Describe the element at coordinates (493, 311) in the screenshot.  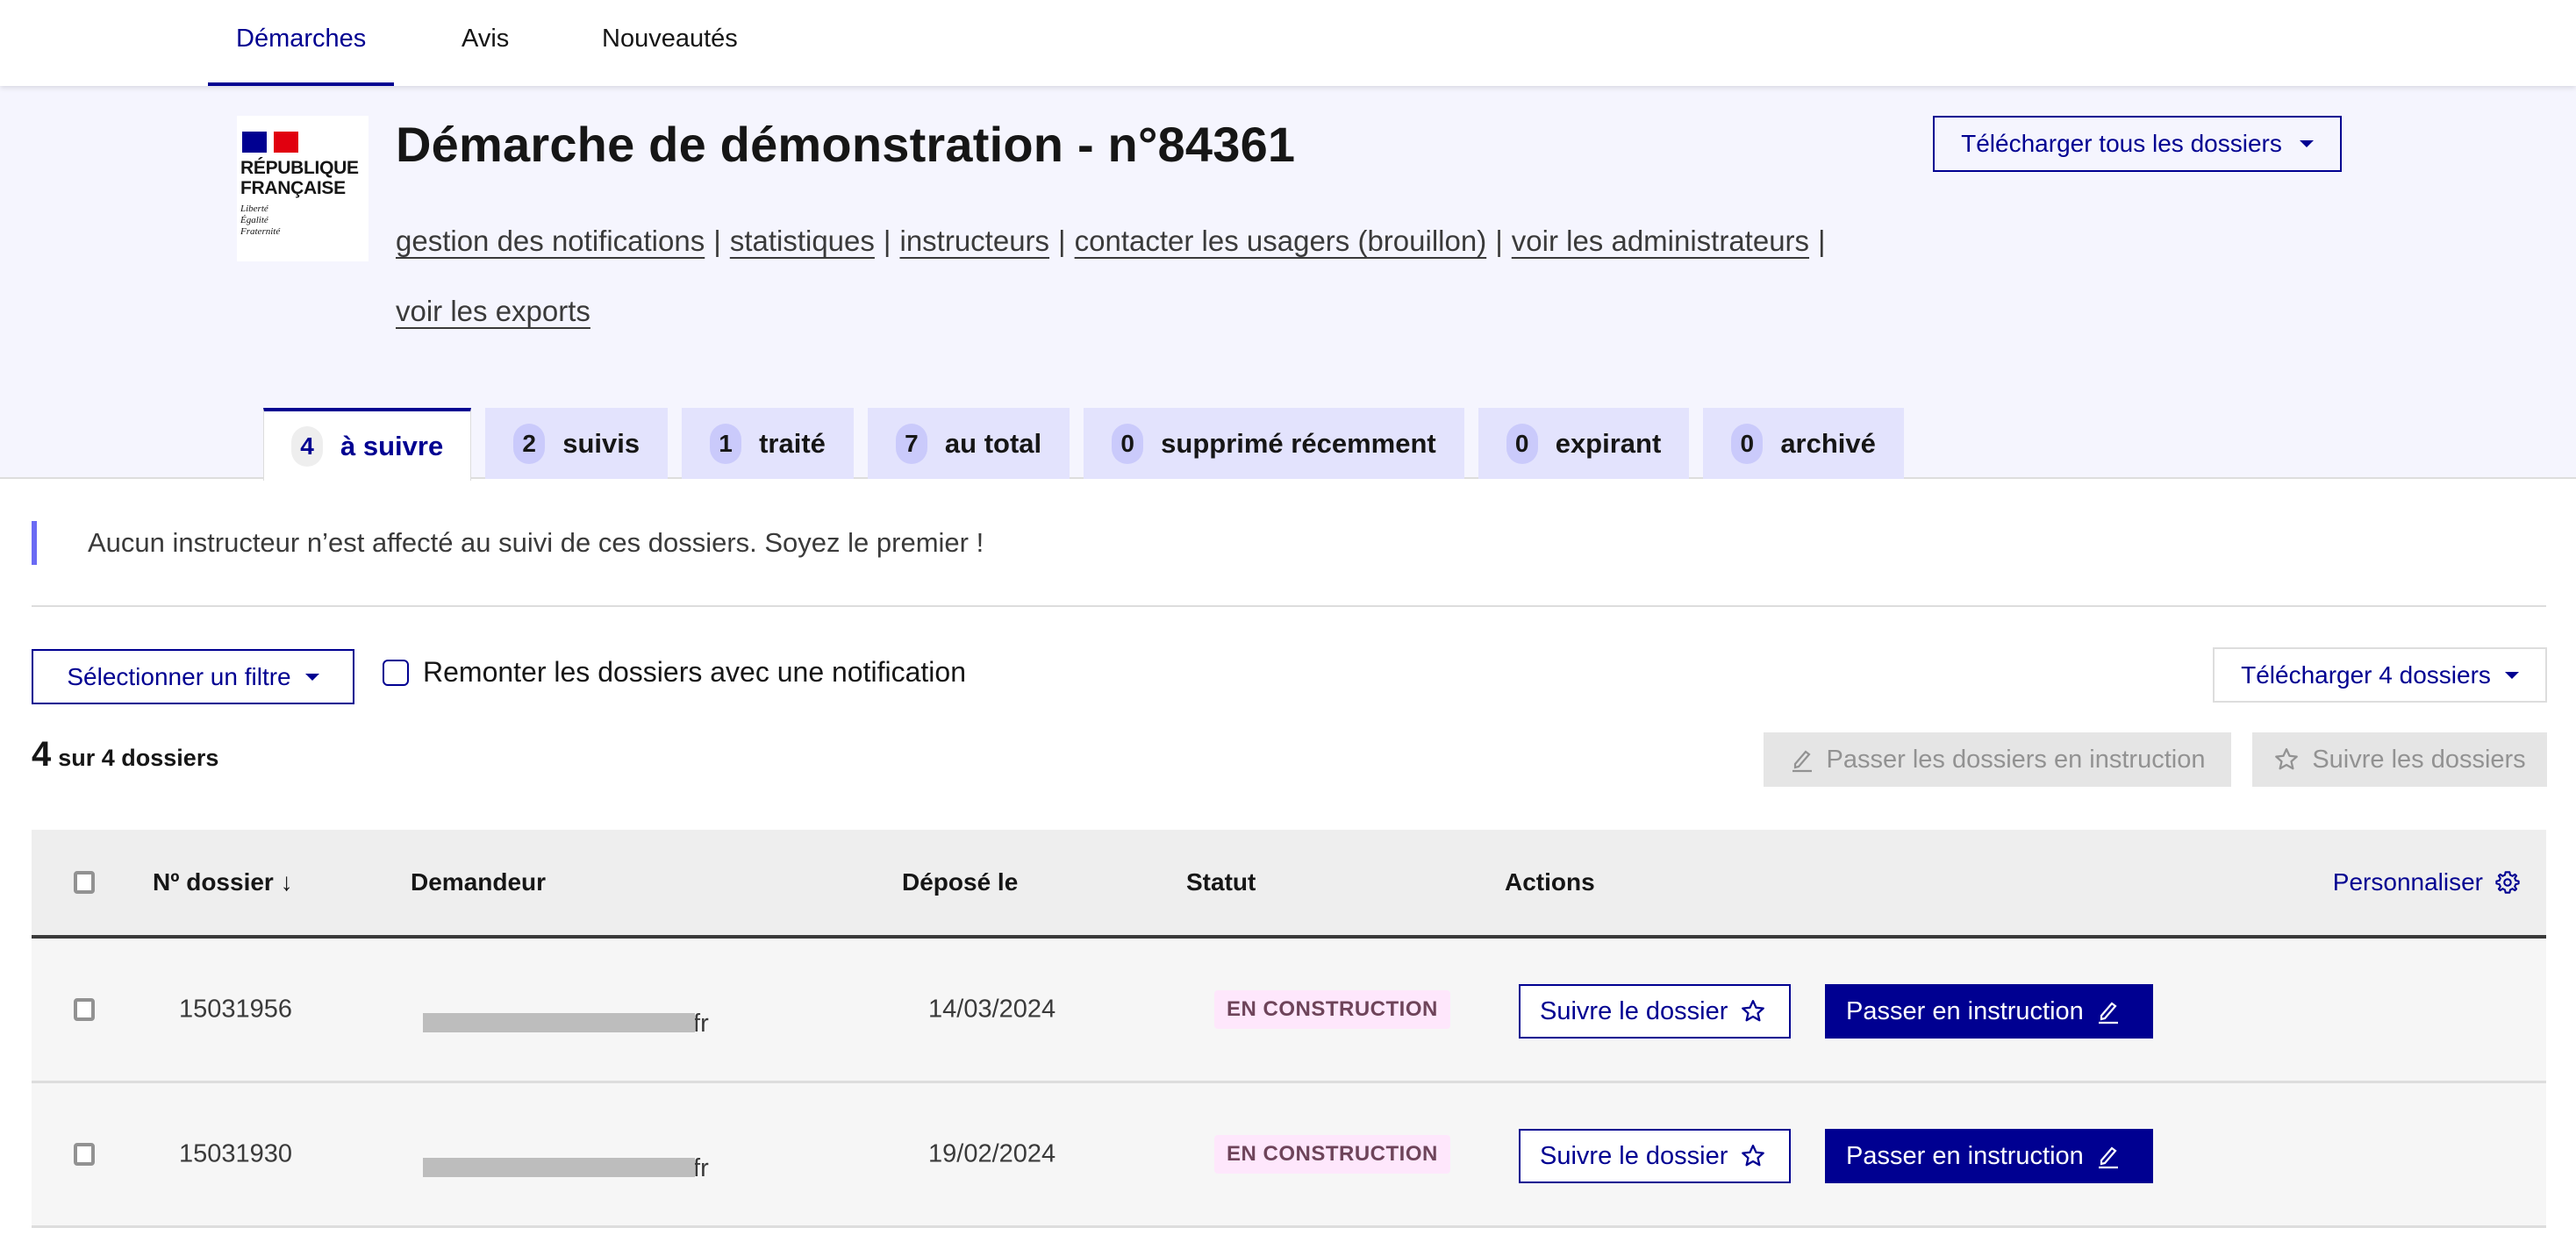
I see `link-voir-exports: voir les exports` at that location.